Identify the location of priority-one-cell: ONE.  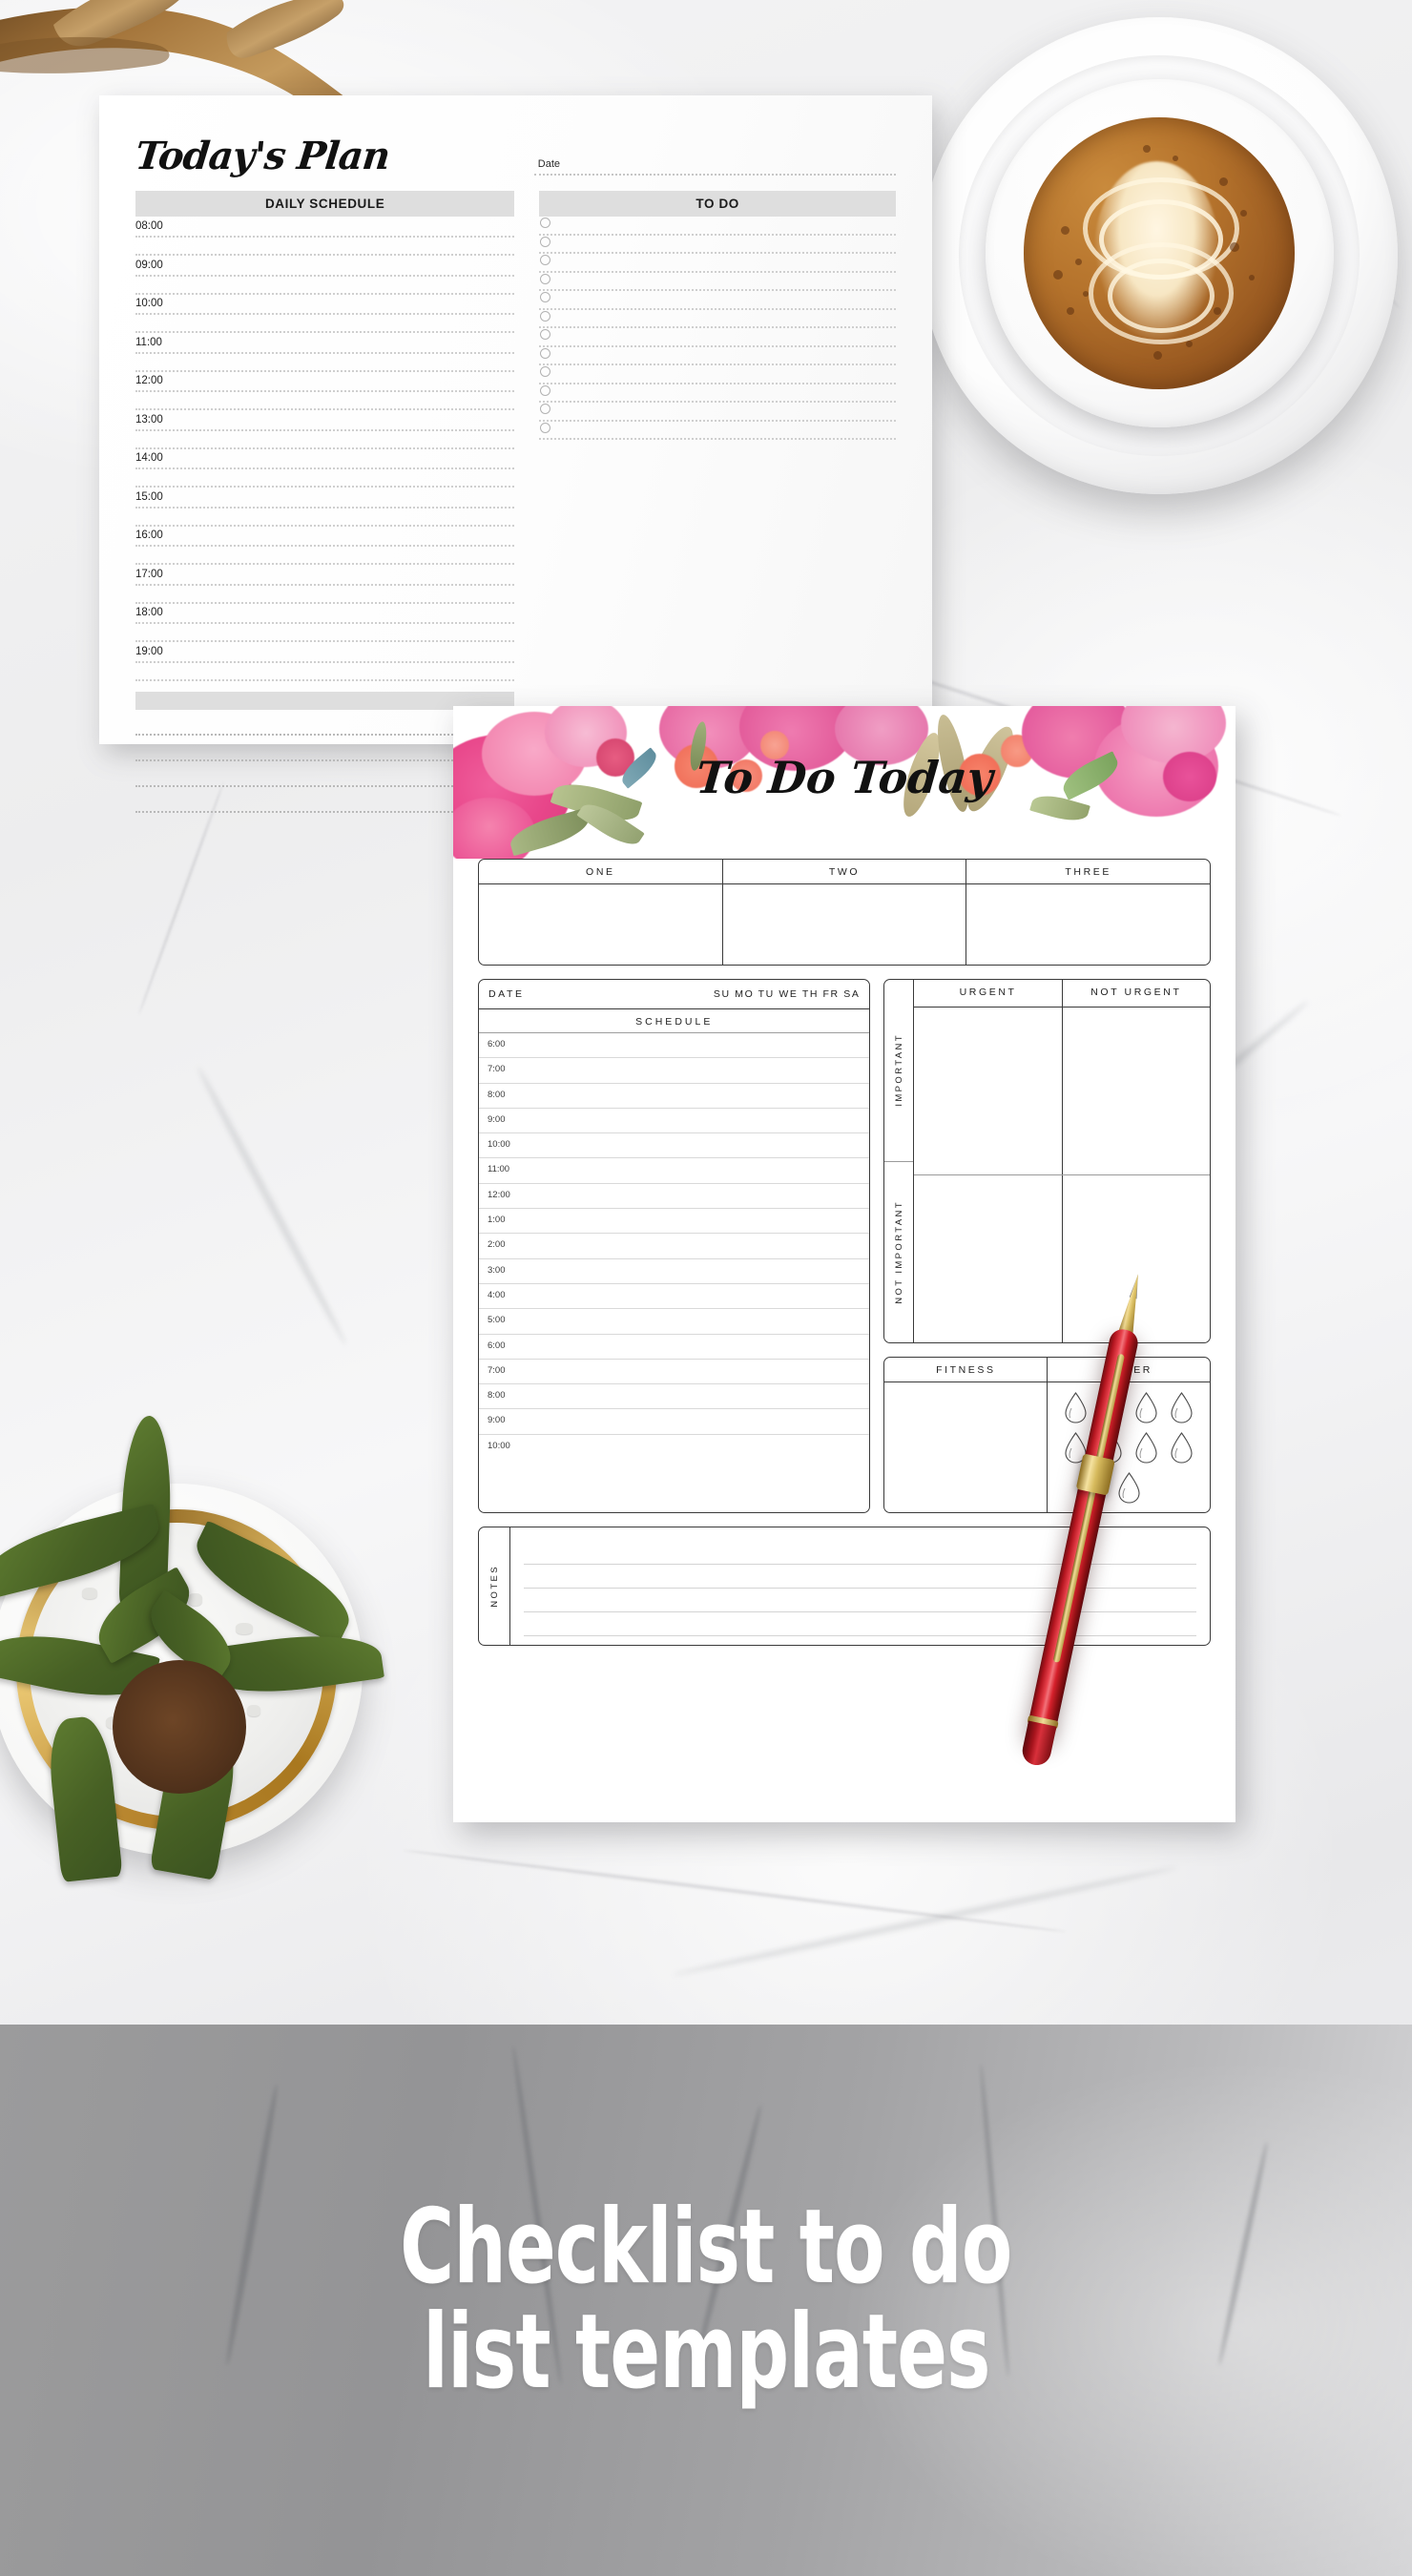
(601, 912).